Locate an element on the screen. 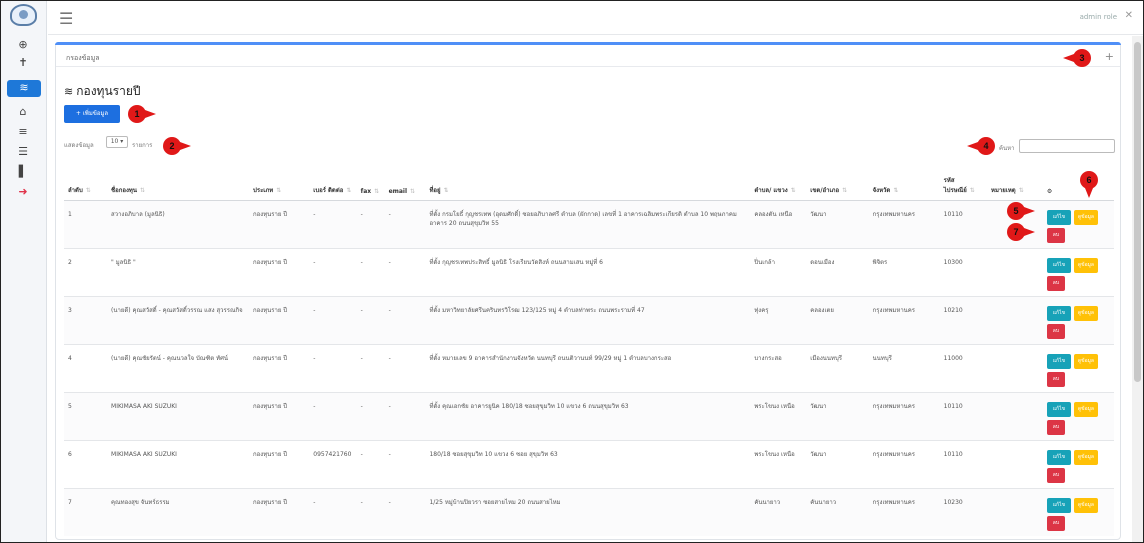  coins-icon: ≋ is located at coordinates (69, 91).